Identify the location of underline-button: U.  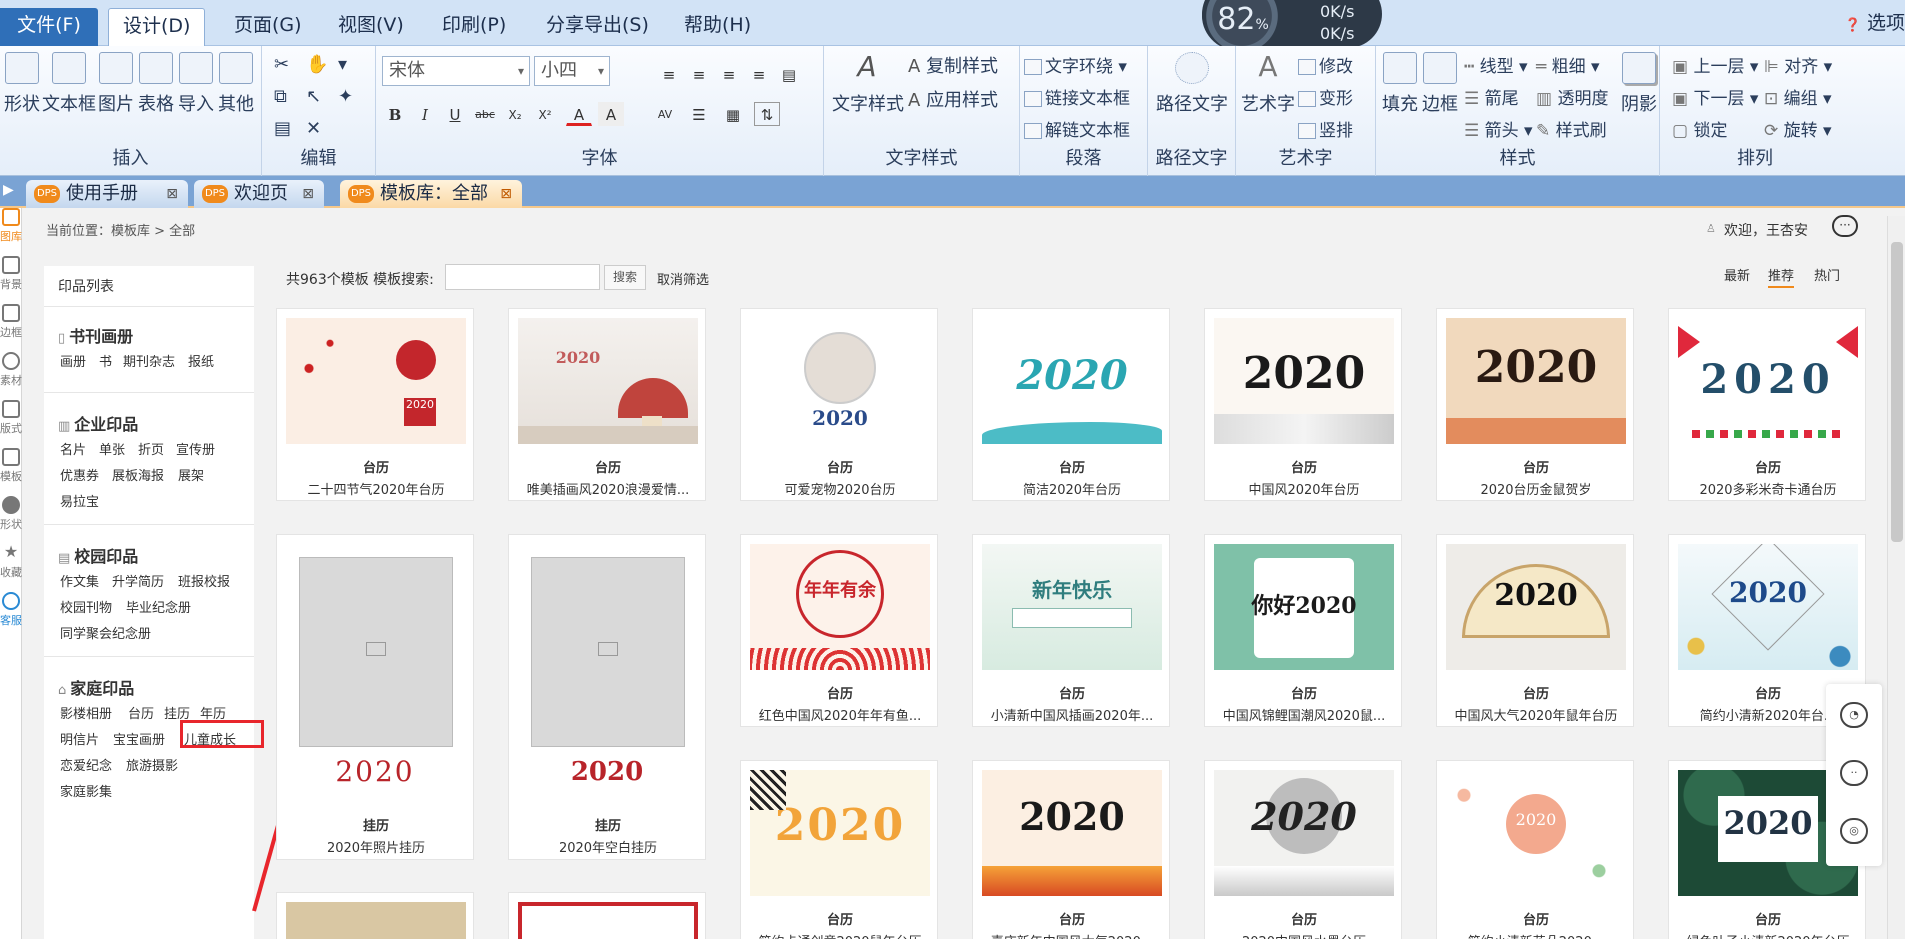
(455, 114).